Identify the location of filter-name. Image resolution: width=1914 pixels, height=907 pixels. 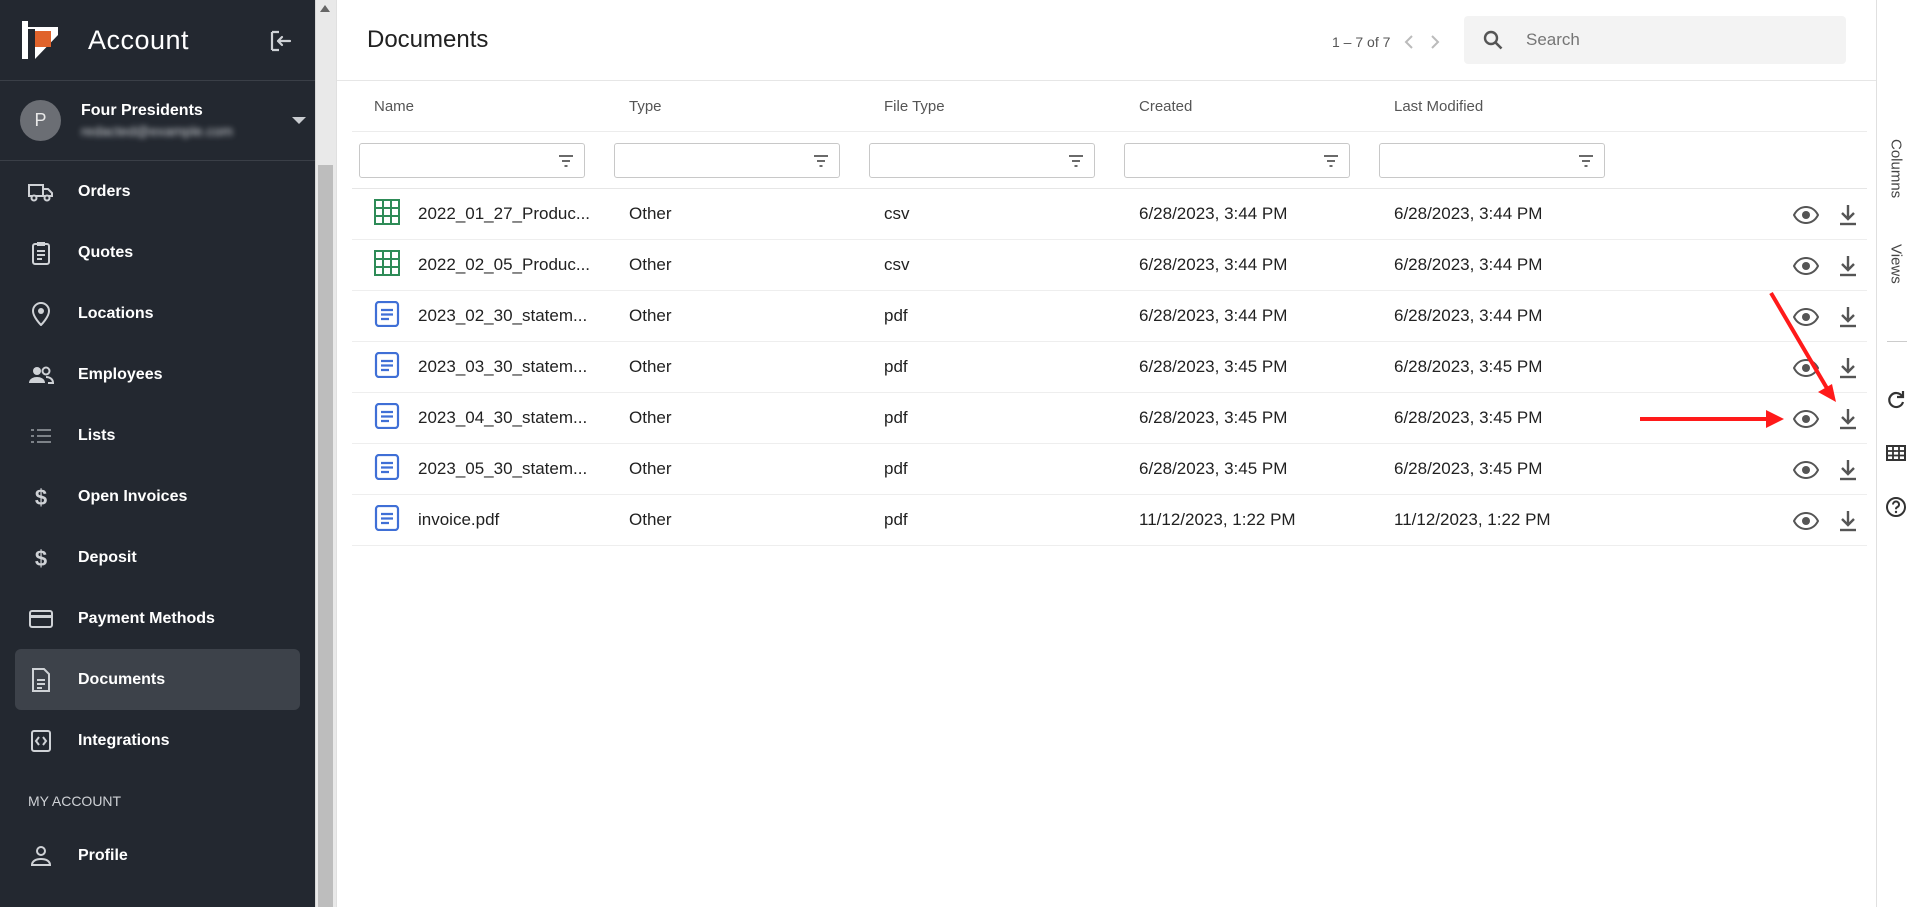
(472, 160).